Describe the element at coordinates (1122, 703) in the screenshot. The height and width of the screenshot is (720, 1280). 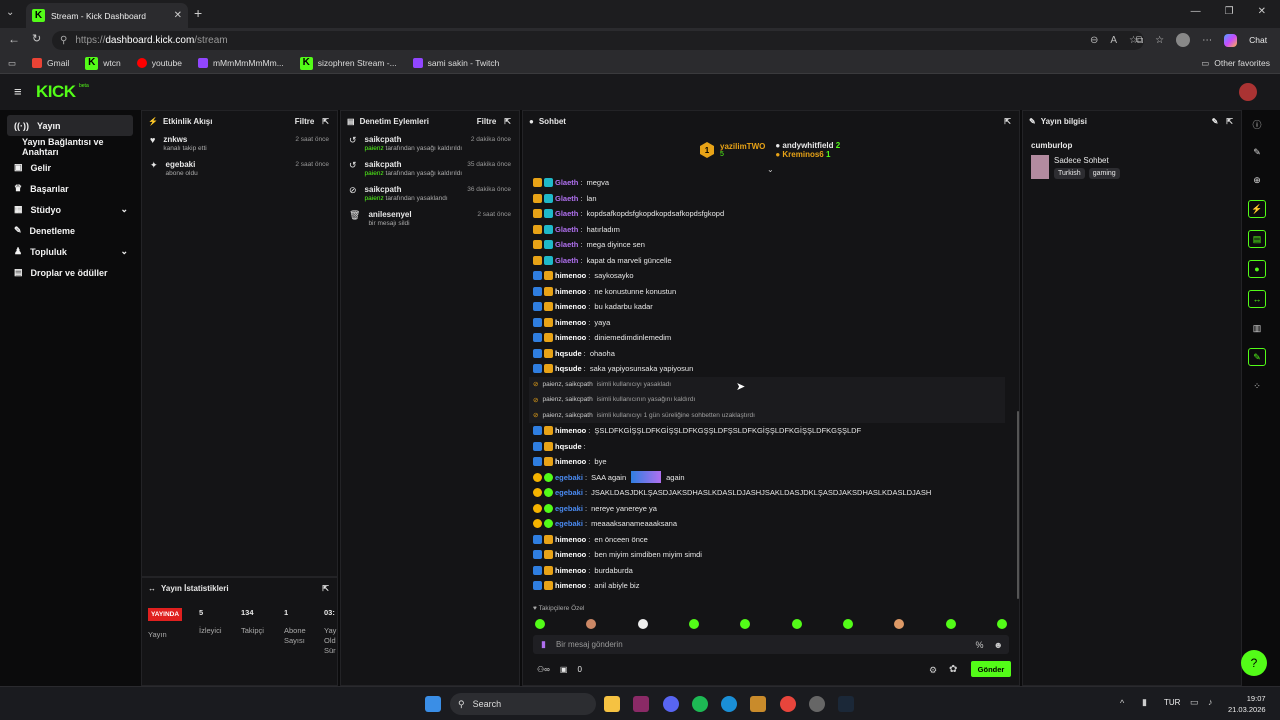
I see `tray-chevron-icon: ^` at that location.